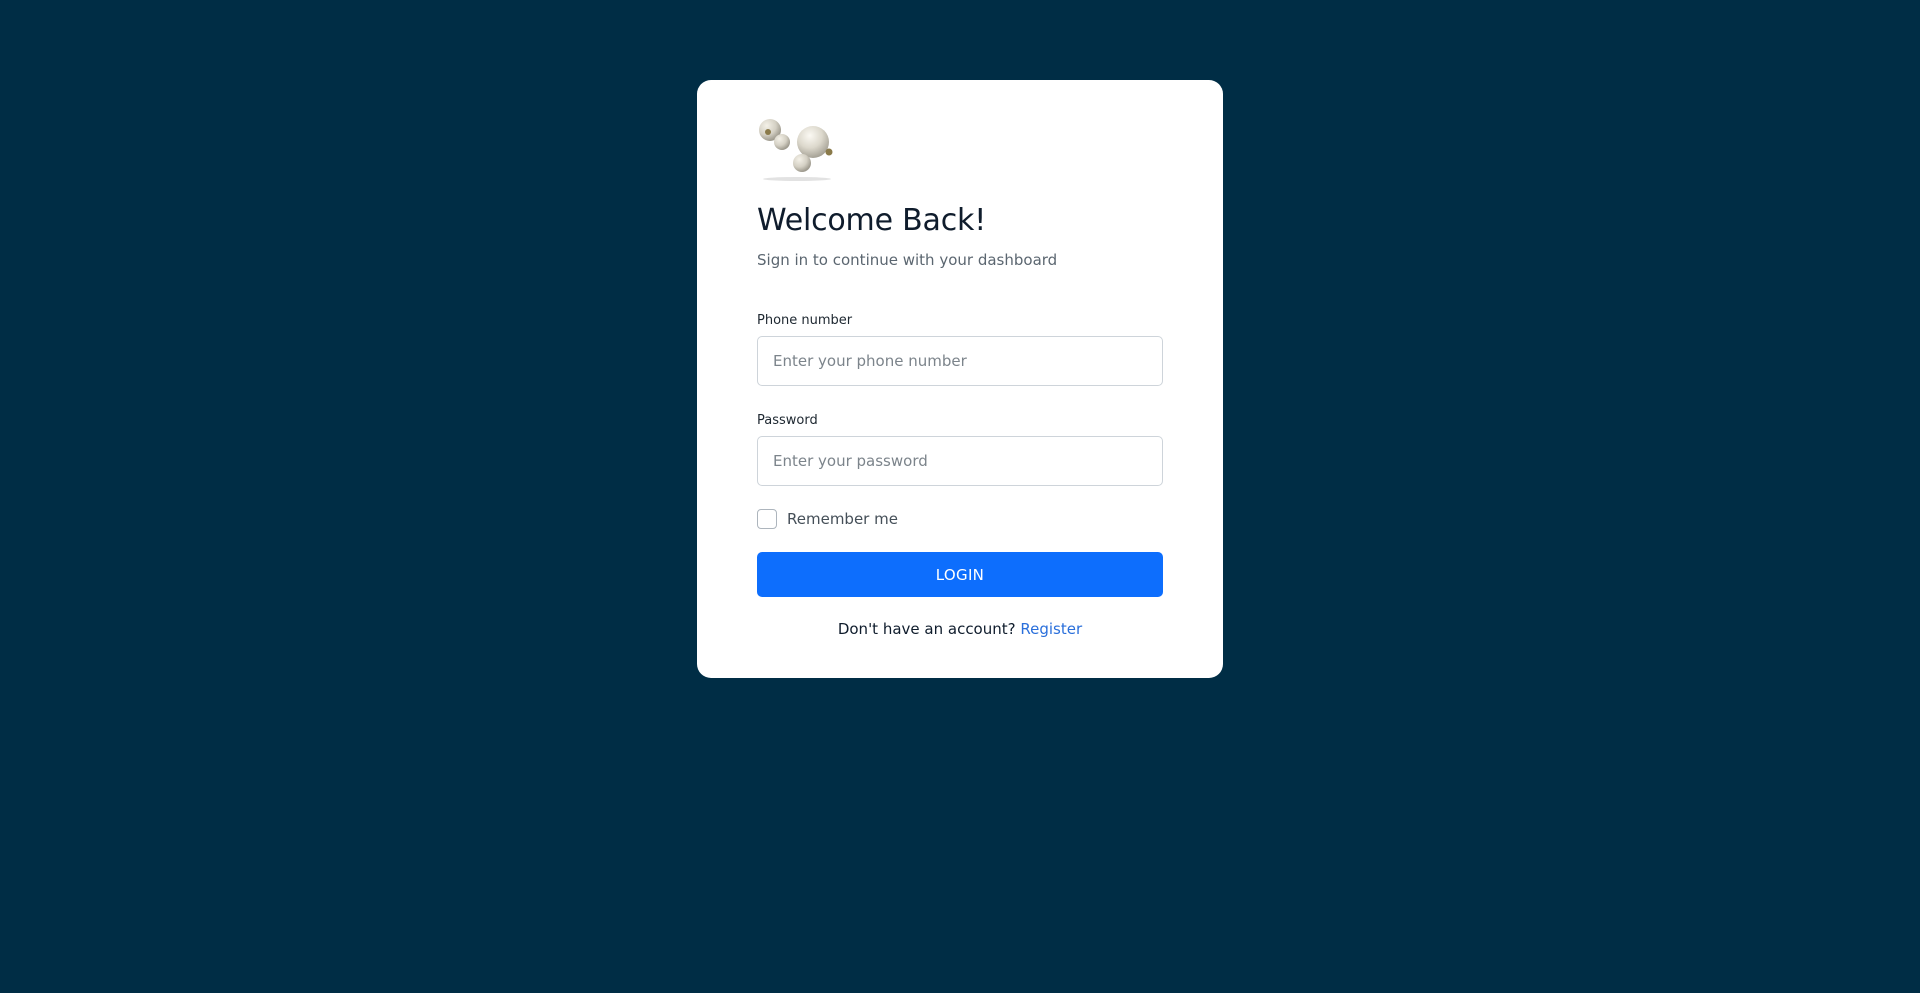 Image resolution: width=1920 pixels, height=993 pixels. I want to click on phone-label: Phone number, so click(805, 320).